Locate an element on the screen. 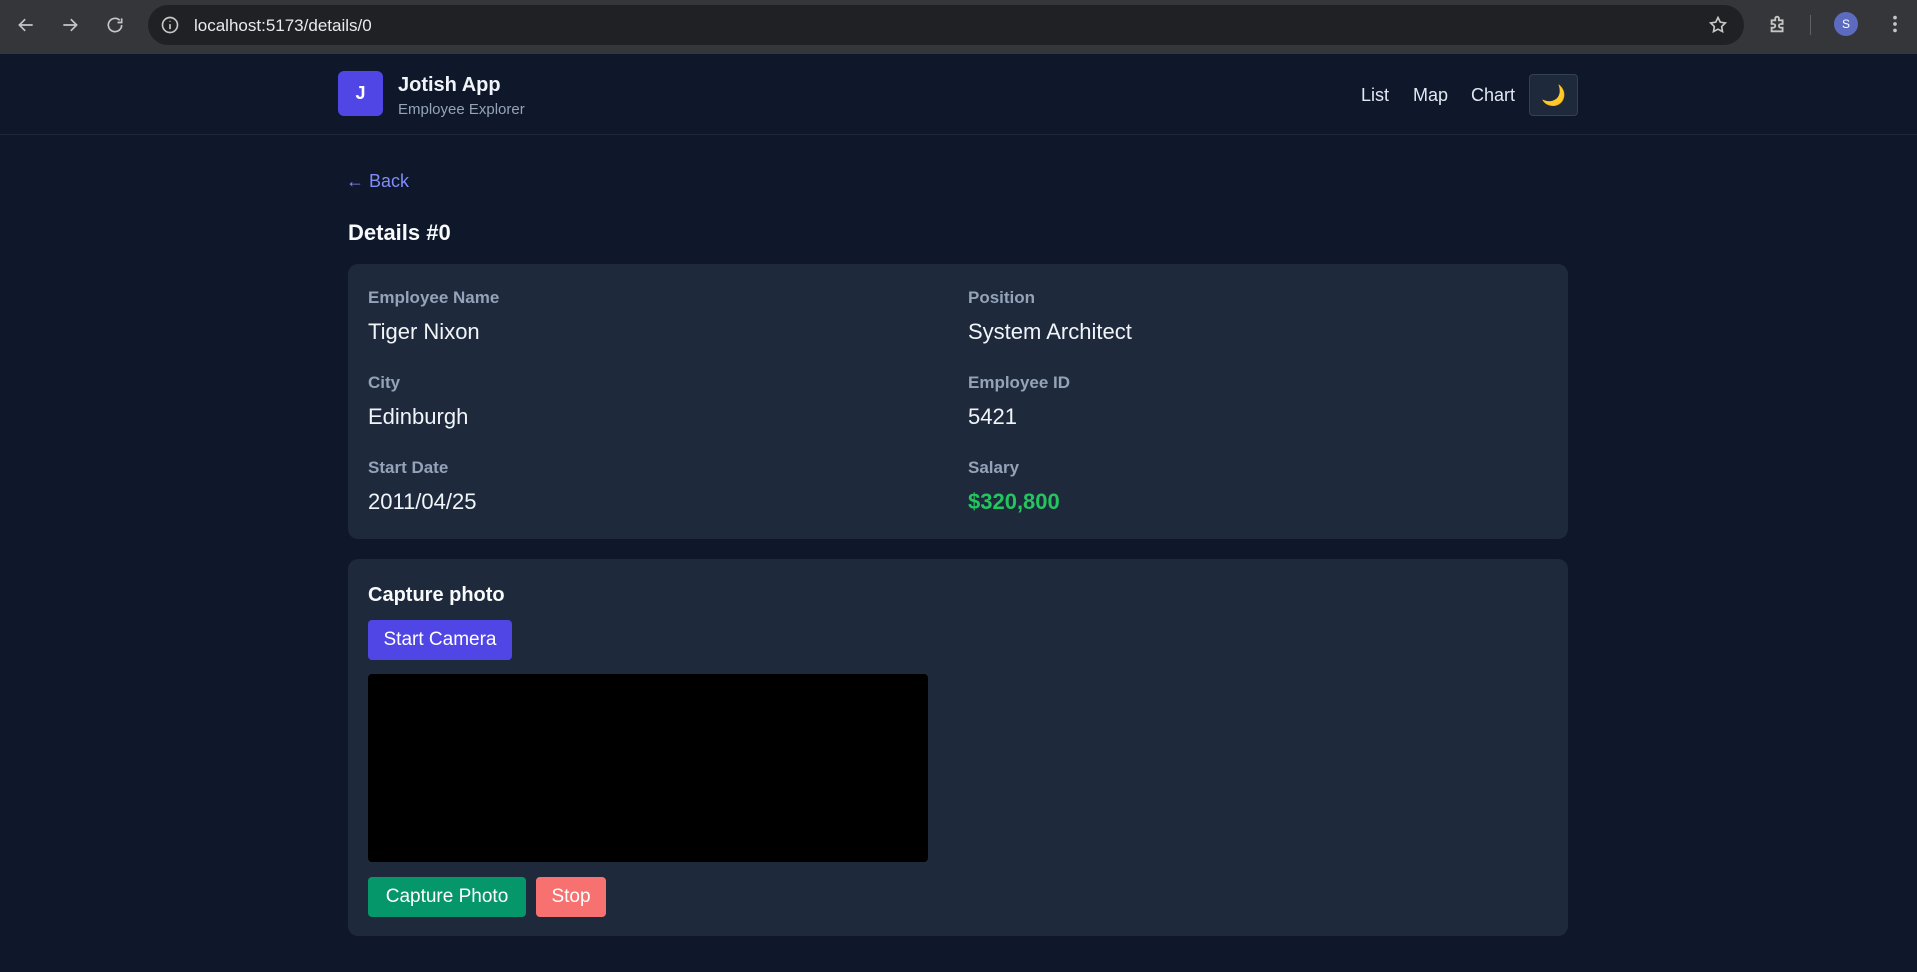  salary-label: Salary is located at coordinates (994, 467).